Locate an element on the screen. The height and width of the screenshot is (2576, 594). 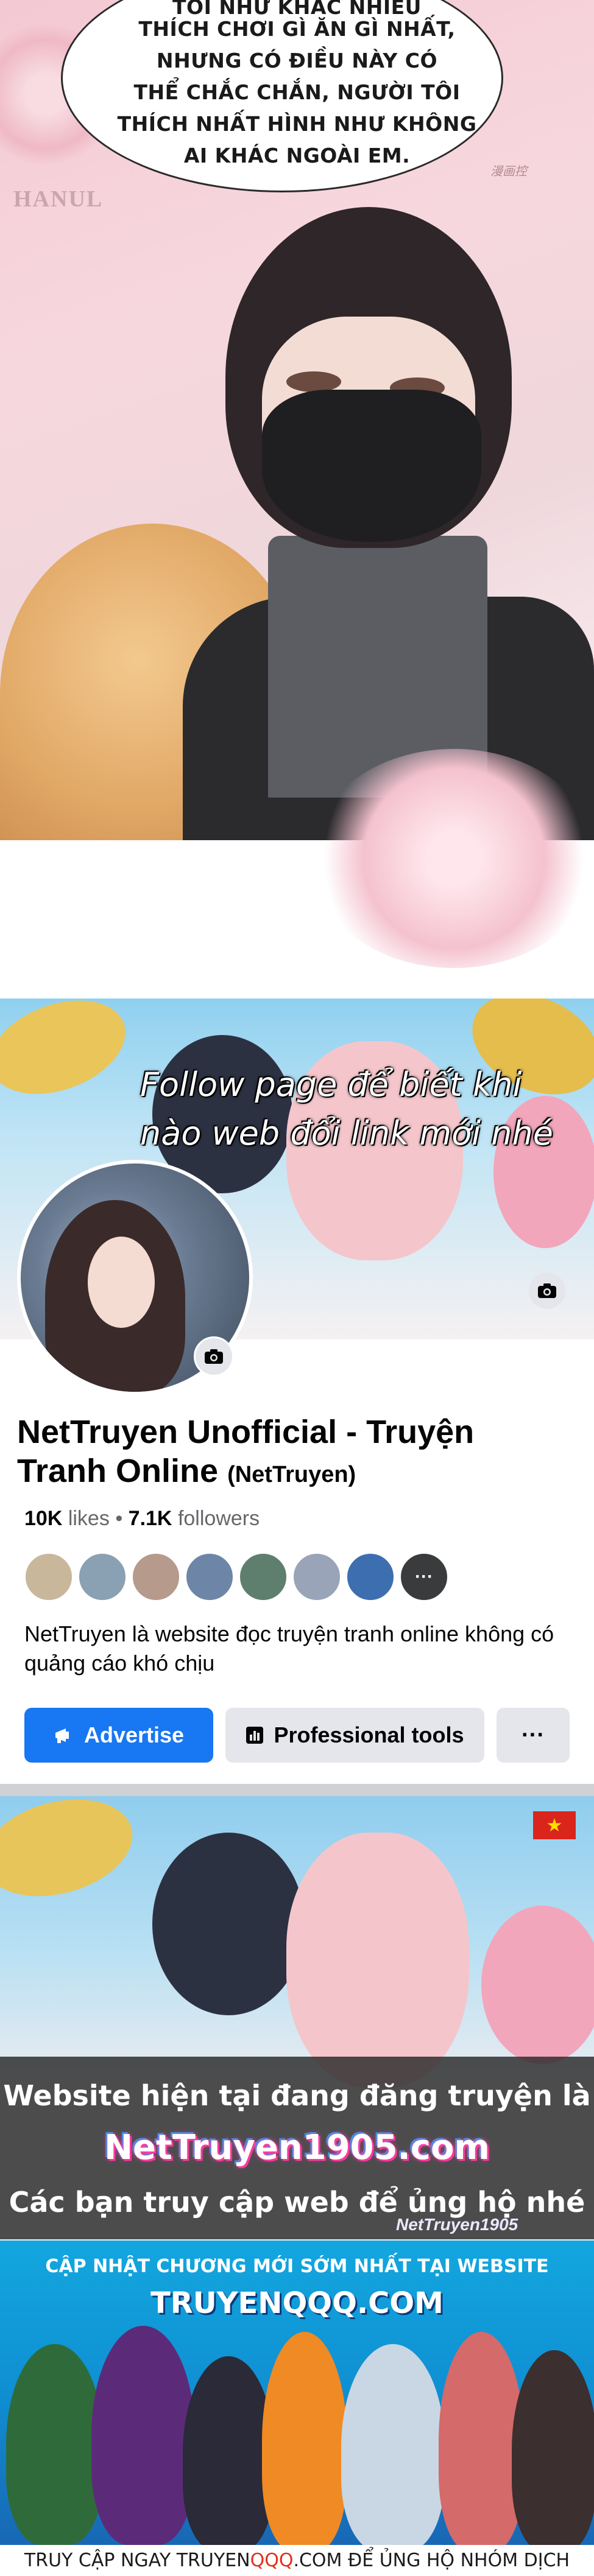
ad-site-logo: TRUYENQQQ.COM is located at coordinates (297, 2303).